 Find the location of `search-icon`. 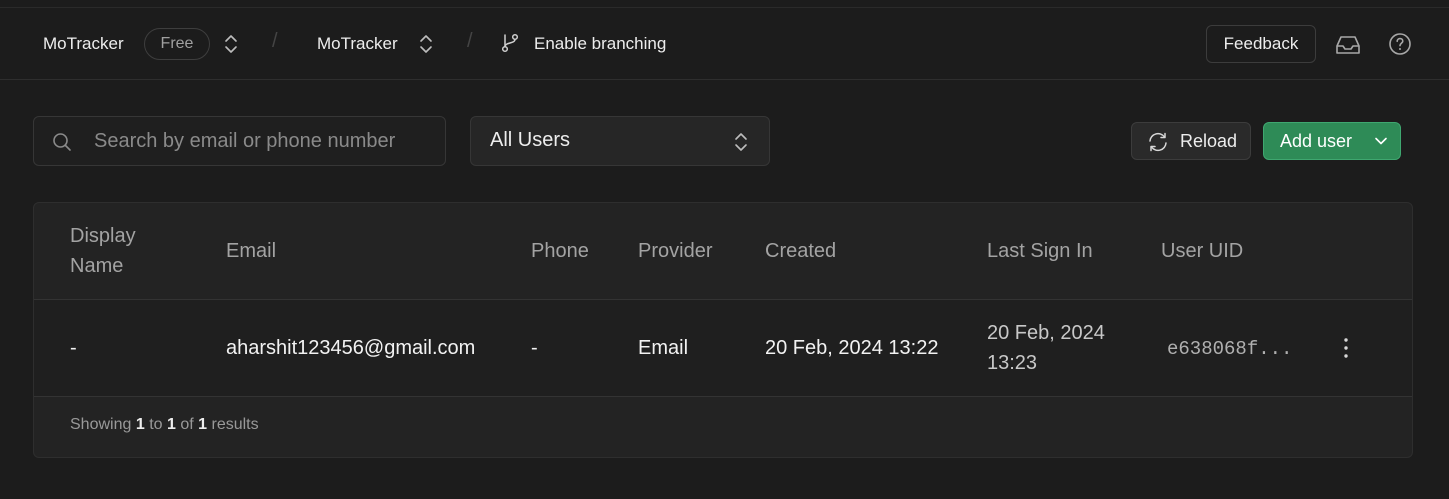

search-icon is located at coordinates (62, 142).